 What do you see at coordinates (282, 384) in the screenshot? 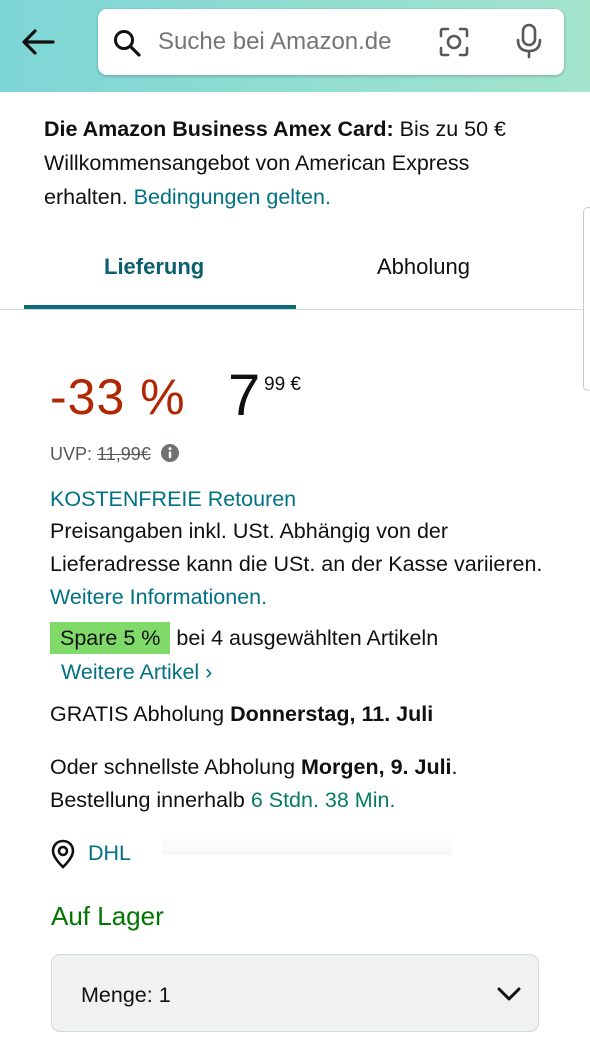
I see `price-fraction: 99 €` at bounding box center [282, 384].